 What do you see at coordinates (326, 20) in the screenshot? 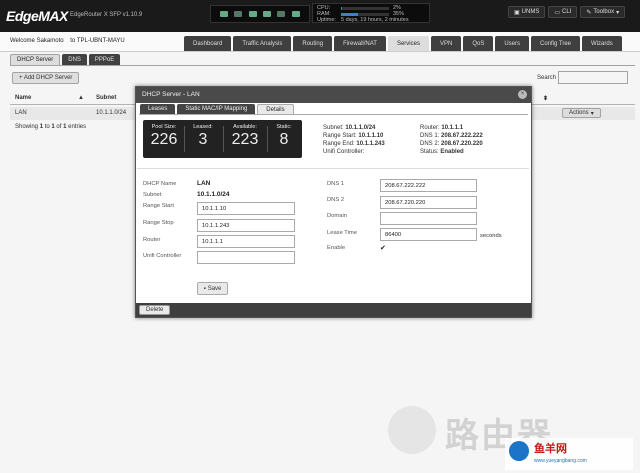
I see `uptime-label: Uptime:` at bounding box center [326, 20].